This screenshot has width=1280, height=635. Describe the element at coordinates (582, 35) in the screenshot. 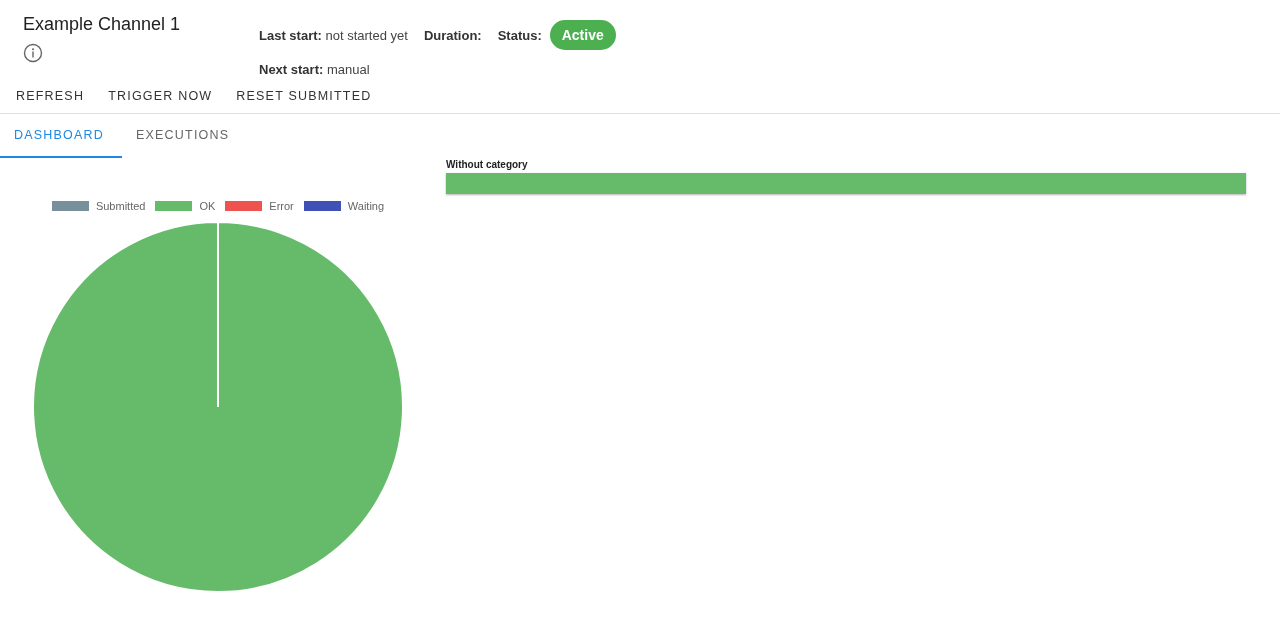

I see `status-chip: Active` at that location.